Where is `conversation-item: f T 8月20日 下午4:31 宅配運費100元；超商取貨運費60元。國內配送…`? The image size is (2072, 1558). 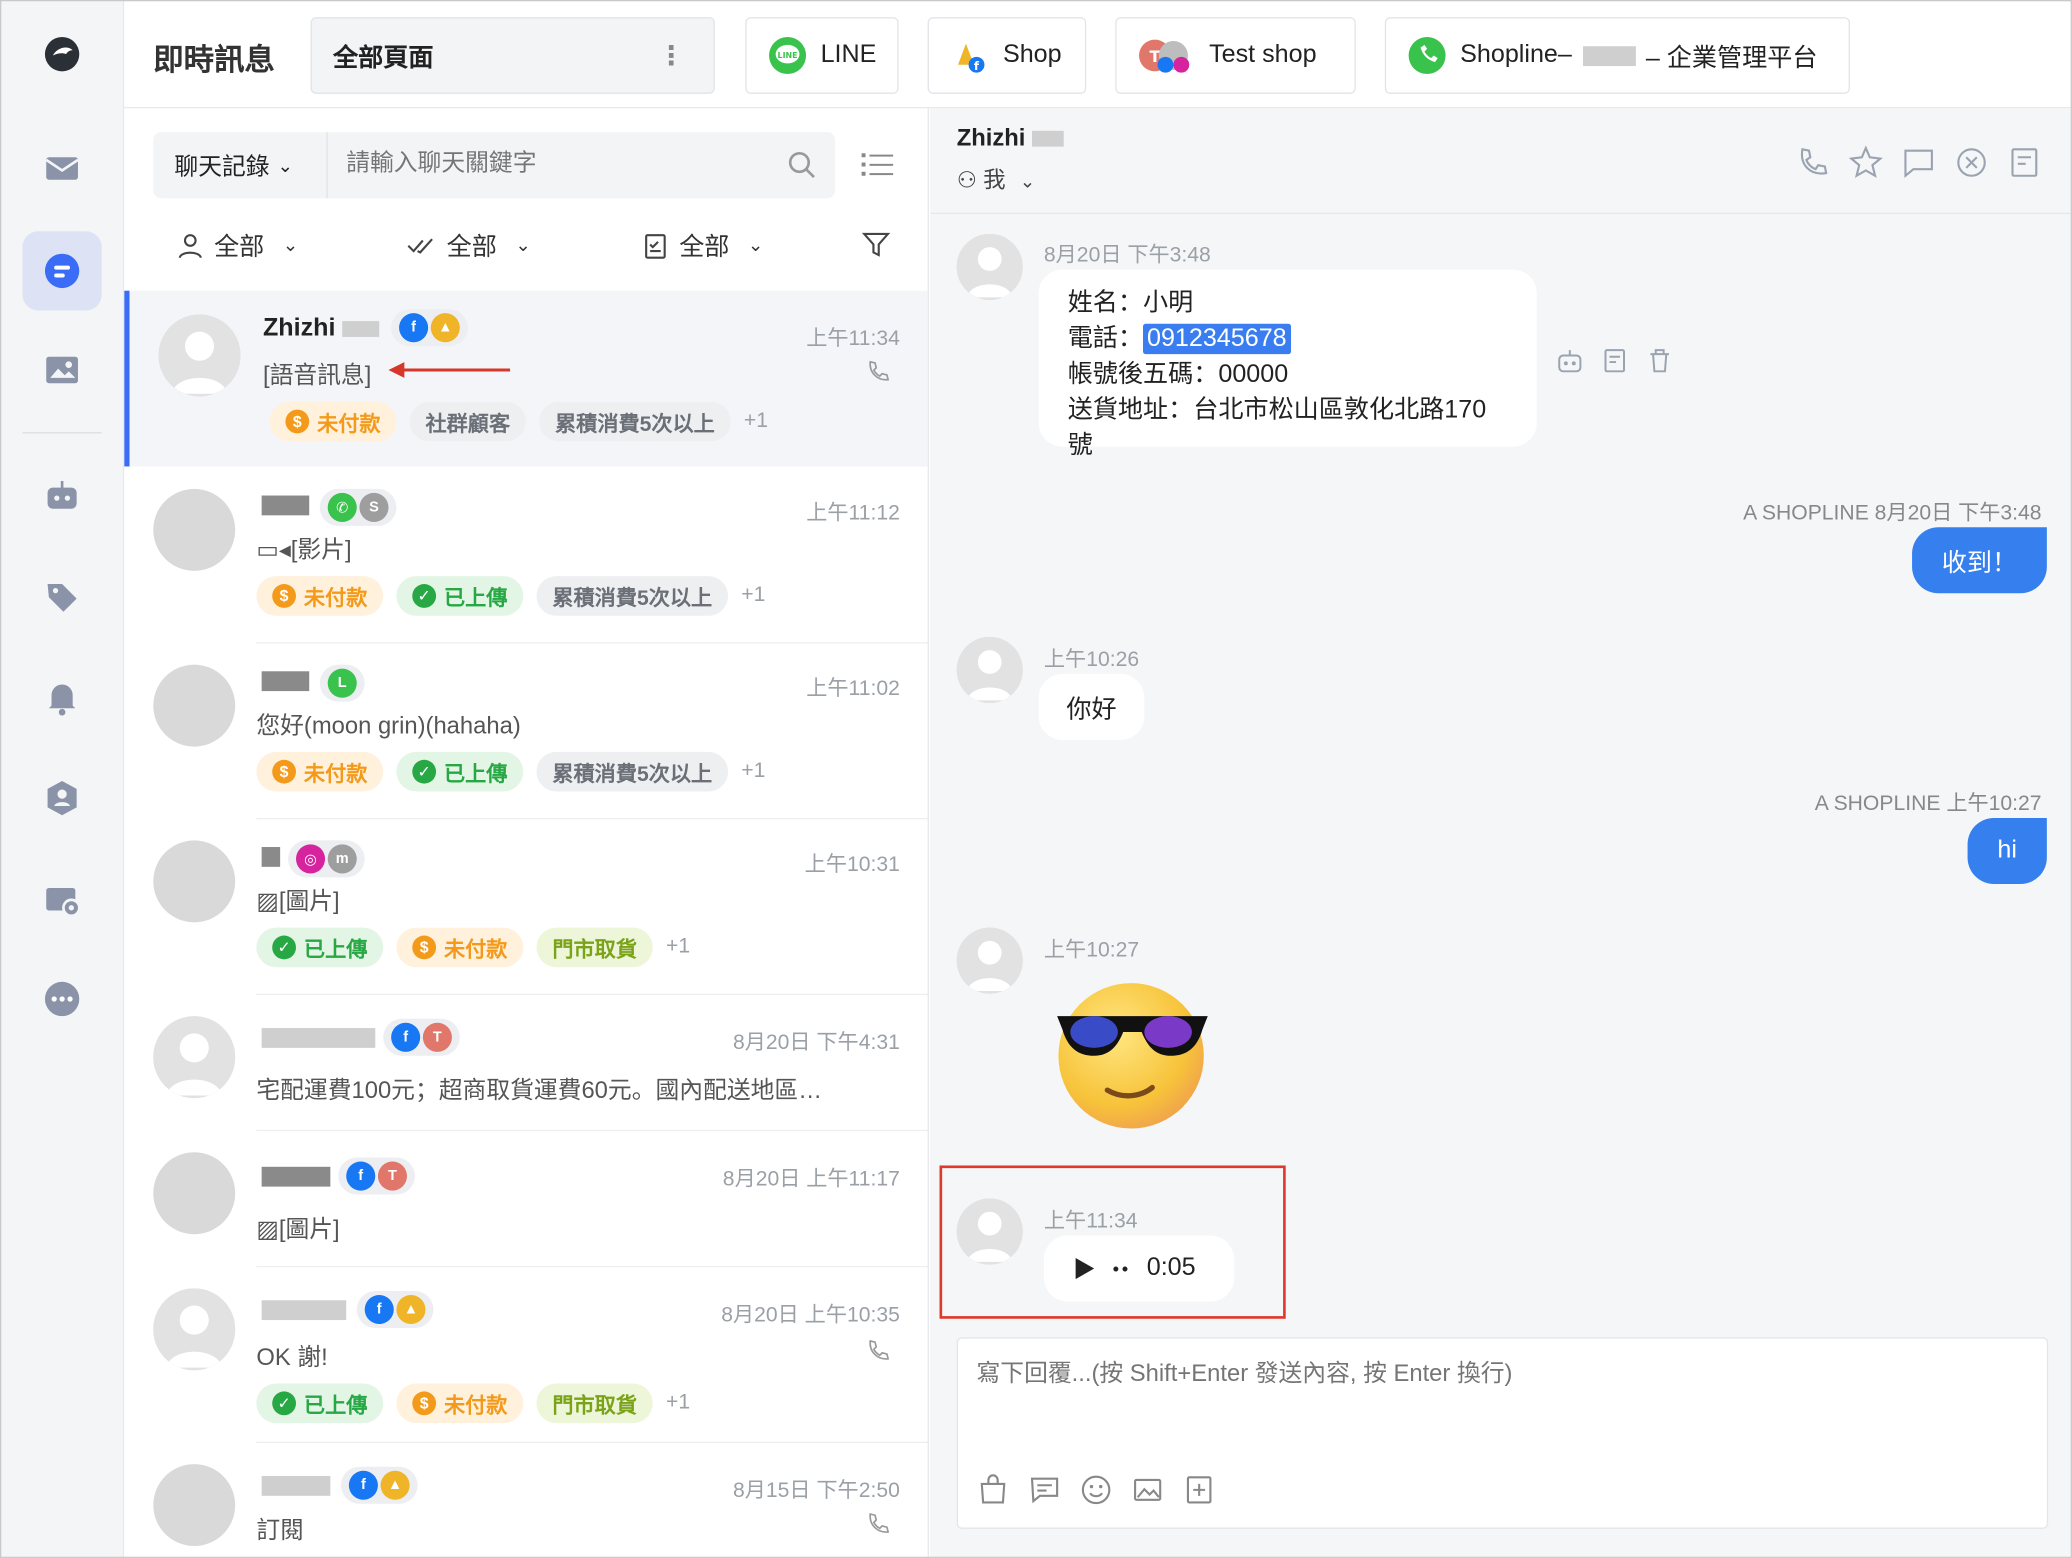
conversation-item: f T 8月20日 下午4:31 宅配運費100元；超商取貨運費60元。國內配送… is located at coordinates (526, 1063).